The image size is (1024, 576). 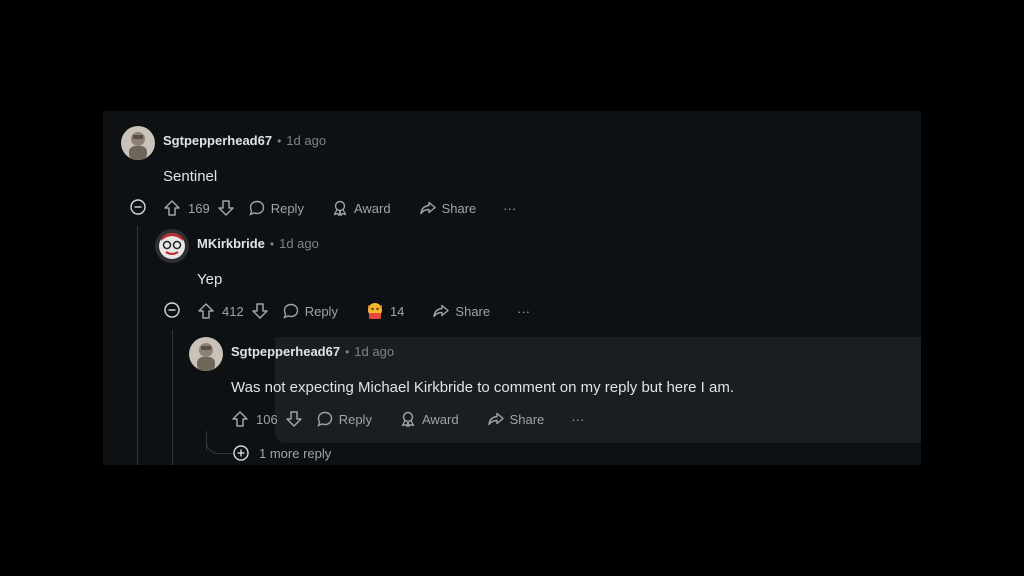 What do you see at coordinates (384, 311) in the screenshot?
I see `award-count-button: 14` at bounding box center [384, 311].